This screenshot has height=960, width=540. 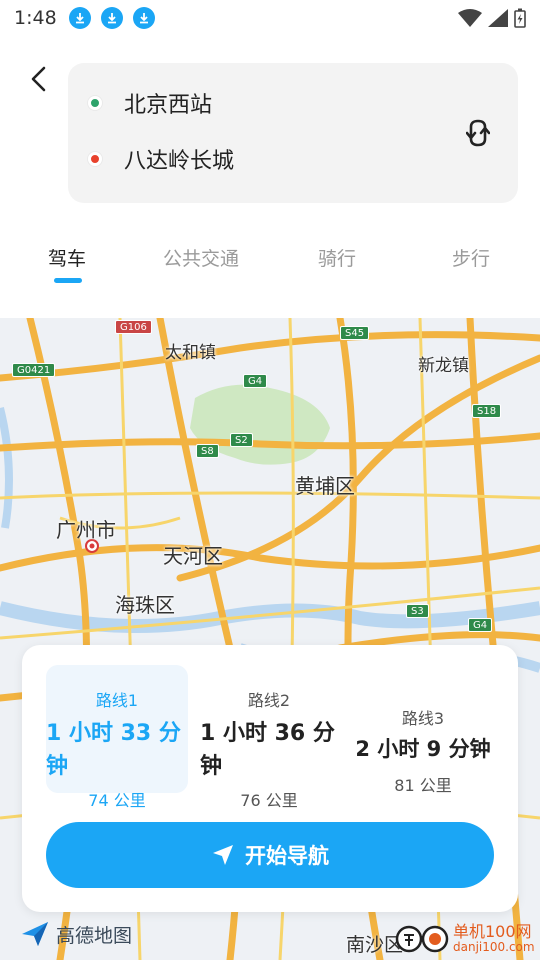 What do you see at coordinates (498, 18) in the screenshot?
I see `signal-icon` at bounding box center [498, 18].